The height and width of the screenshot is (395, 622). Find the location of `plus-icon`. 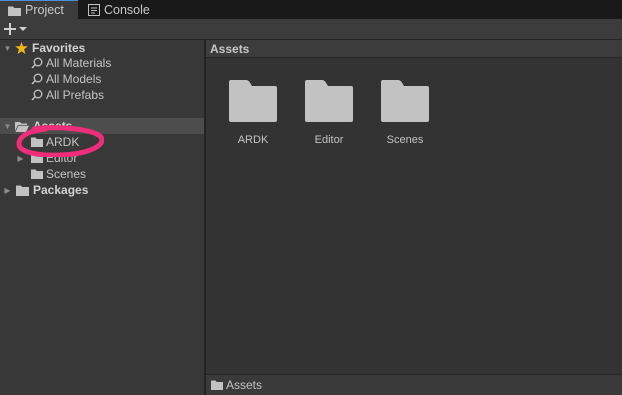

plus-icon is located at coordinates (10, 28).